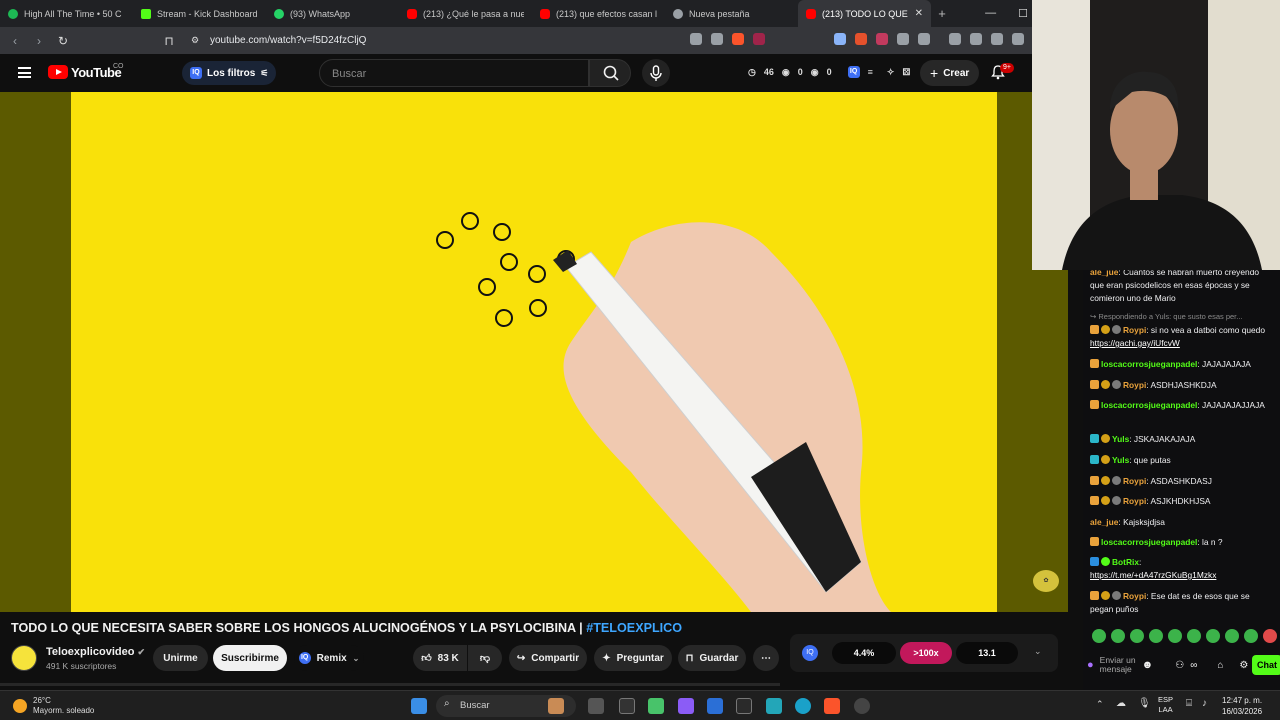  Describe the element at coordinates (63, 41) in the screenshot. I see `reload-icon: ↻` at that location.